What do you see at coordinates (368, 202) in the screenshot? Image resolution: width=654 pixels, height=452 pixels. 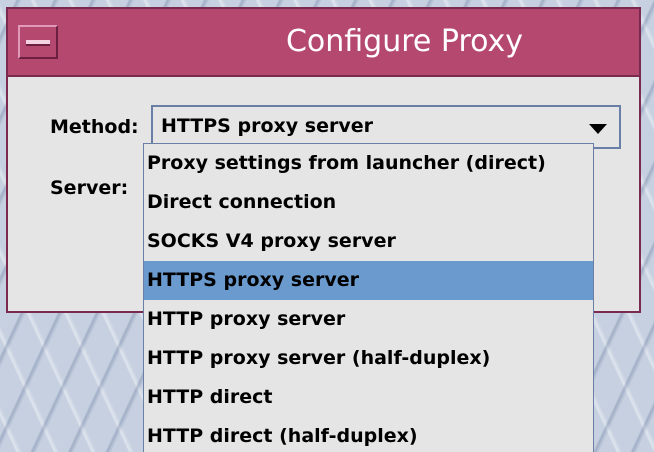 I see `dropdown-option: Direct connection` at bounding box center [368, 202].